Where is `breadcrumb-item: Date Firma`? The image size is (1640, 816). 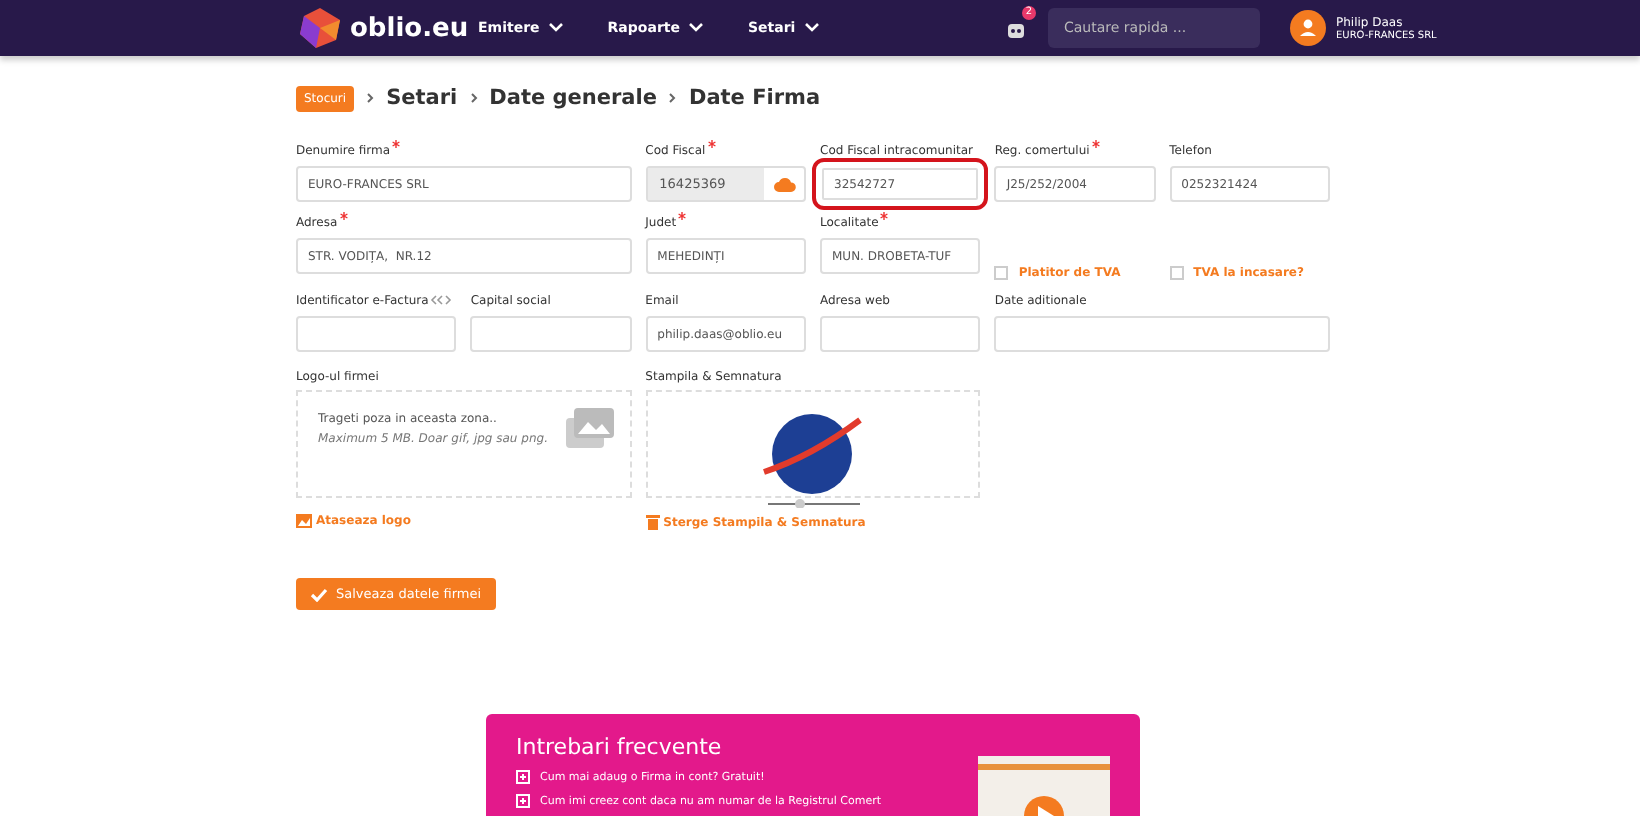
breadcrumb-item: Date Firma is located at coordinates (754, 98).